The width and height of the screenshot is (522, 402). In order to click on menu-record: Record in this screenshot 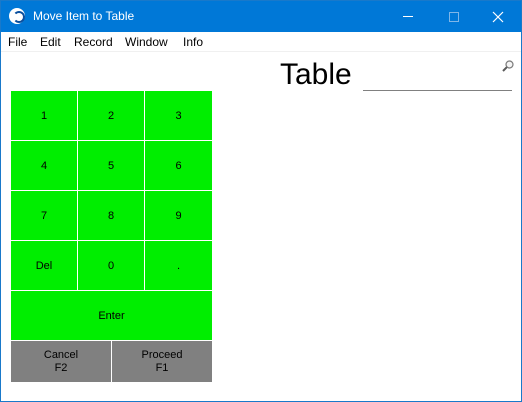, I will do `click(93, 42)`.